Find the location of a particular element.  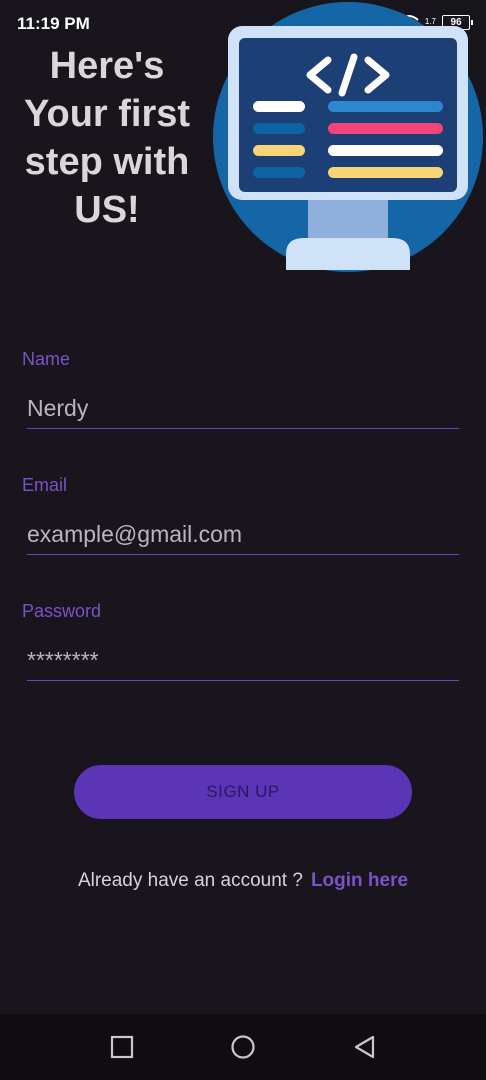

navigation-bar is located at coordinates (243, 1047).